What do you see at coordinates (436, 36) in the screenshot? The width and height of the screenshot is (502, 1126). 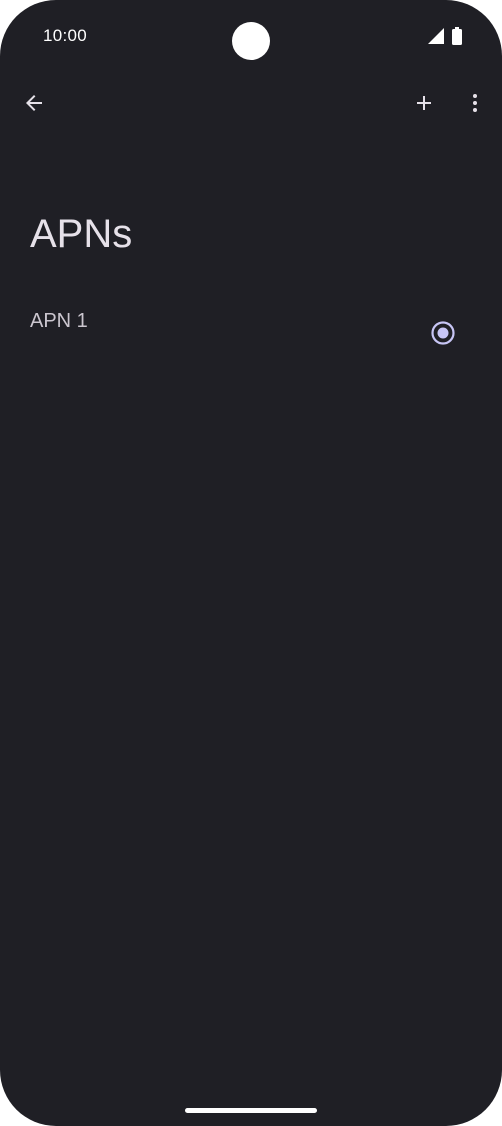 I see `signal-icon` at bounding box center [436, 36].